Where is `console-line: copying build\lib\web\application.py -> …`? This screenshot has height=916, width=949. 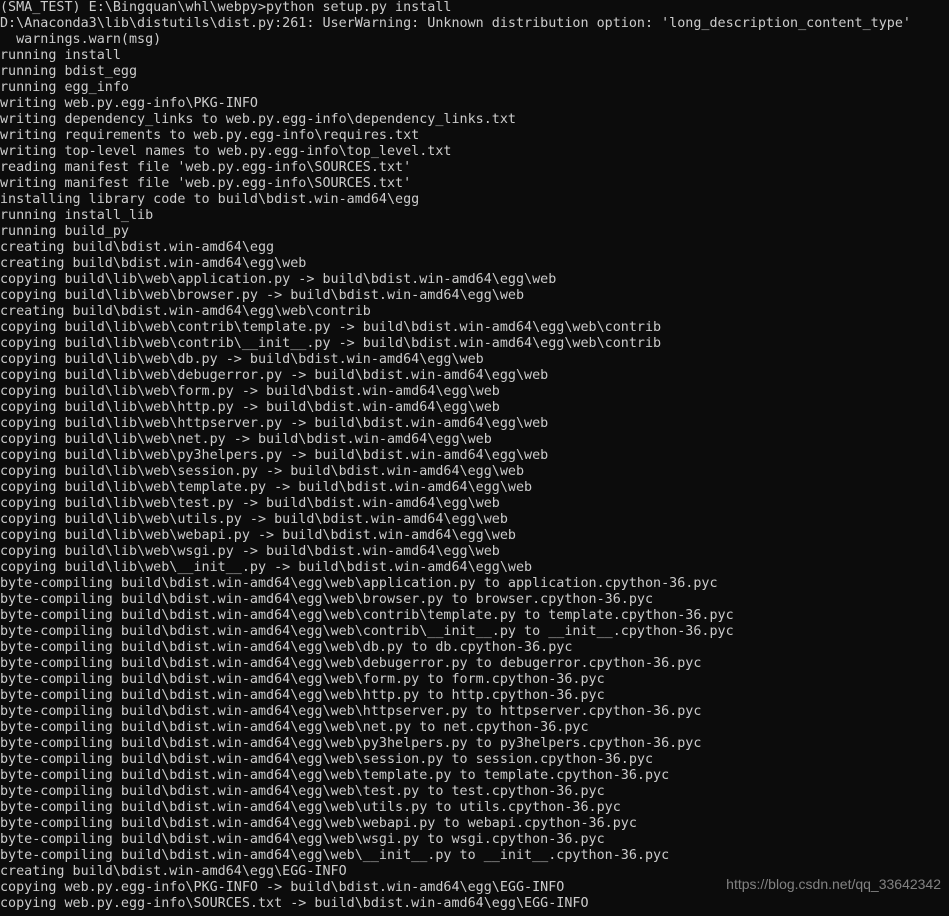
console-line: copying build\lib\web\application.py -> … is located at coordinates (278, 279).